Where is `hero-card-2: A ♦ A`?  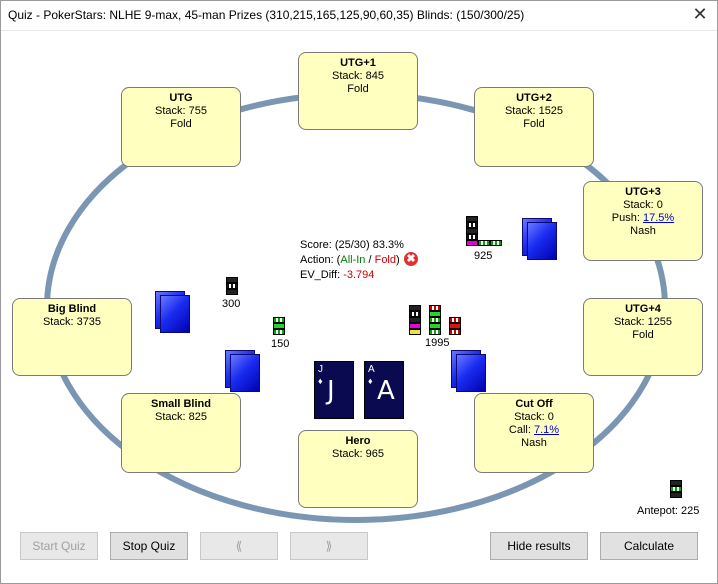
hero-card-2: A ♦ A is located at coordinates (384, 390).